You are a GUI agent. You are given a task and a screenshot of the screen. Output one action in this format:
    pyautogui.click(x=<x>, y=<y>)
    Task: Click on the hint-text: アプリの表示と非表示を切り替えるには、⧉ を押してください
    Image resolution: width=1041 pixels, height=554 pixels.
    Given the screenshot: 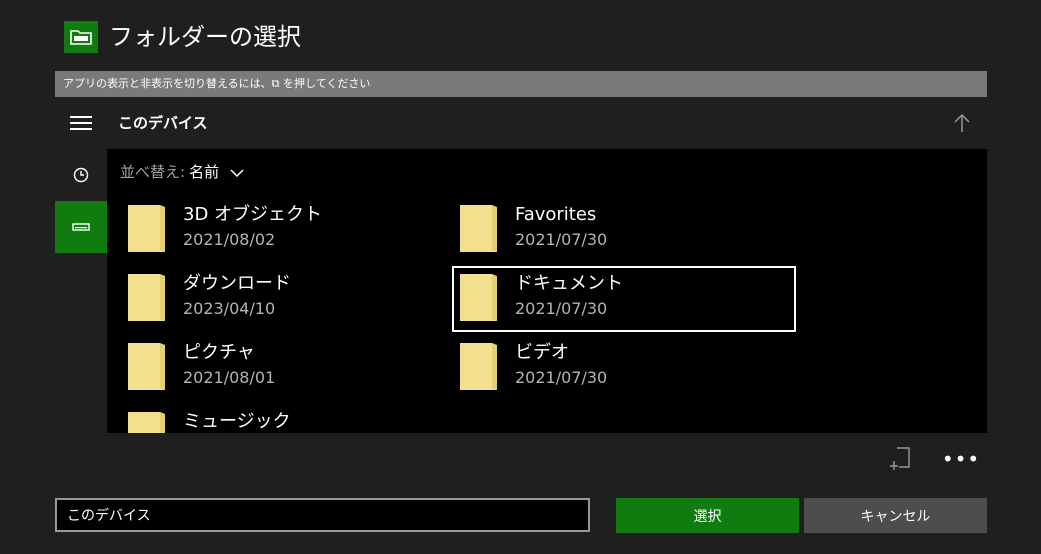 What is the action you would take?
    pyautogui.click(x=217, y=83)
    